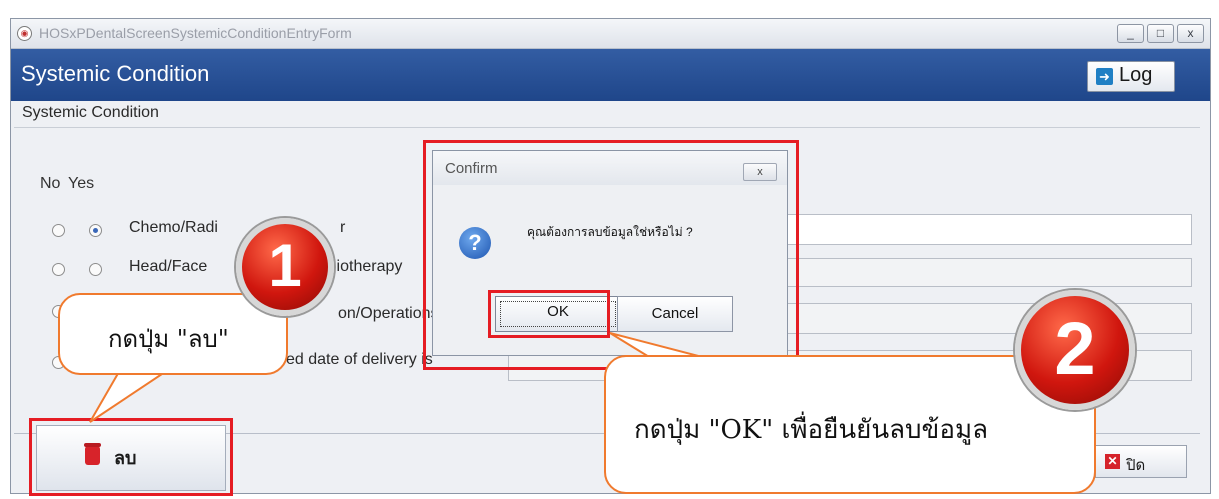 This screenshot has height=499, width=1219. I want to click on step2-badge: 2, so click(1075, 350).